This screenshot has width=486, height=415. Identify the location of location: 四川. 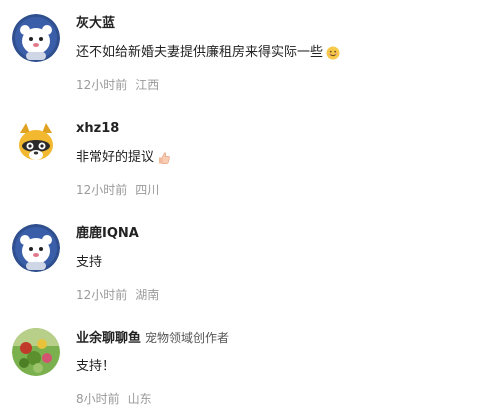
(147, 190).